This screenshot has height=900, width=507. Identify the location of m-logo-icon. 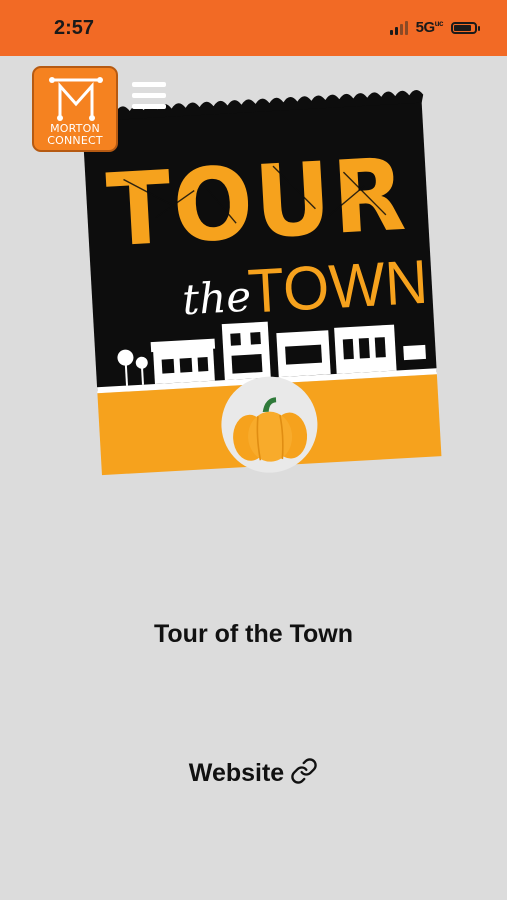
(76, 99).